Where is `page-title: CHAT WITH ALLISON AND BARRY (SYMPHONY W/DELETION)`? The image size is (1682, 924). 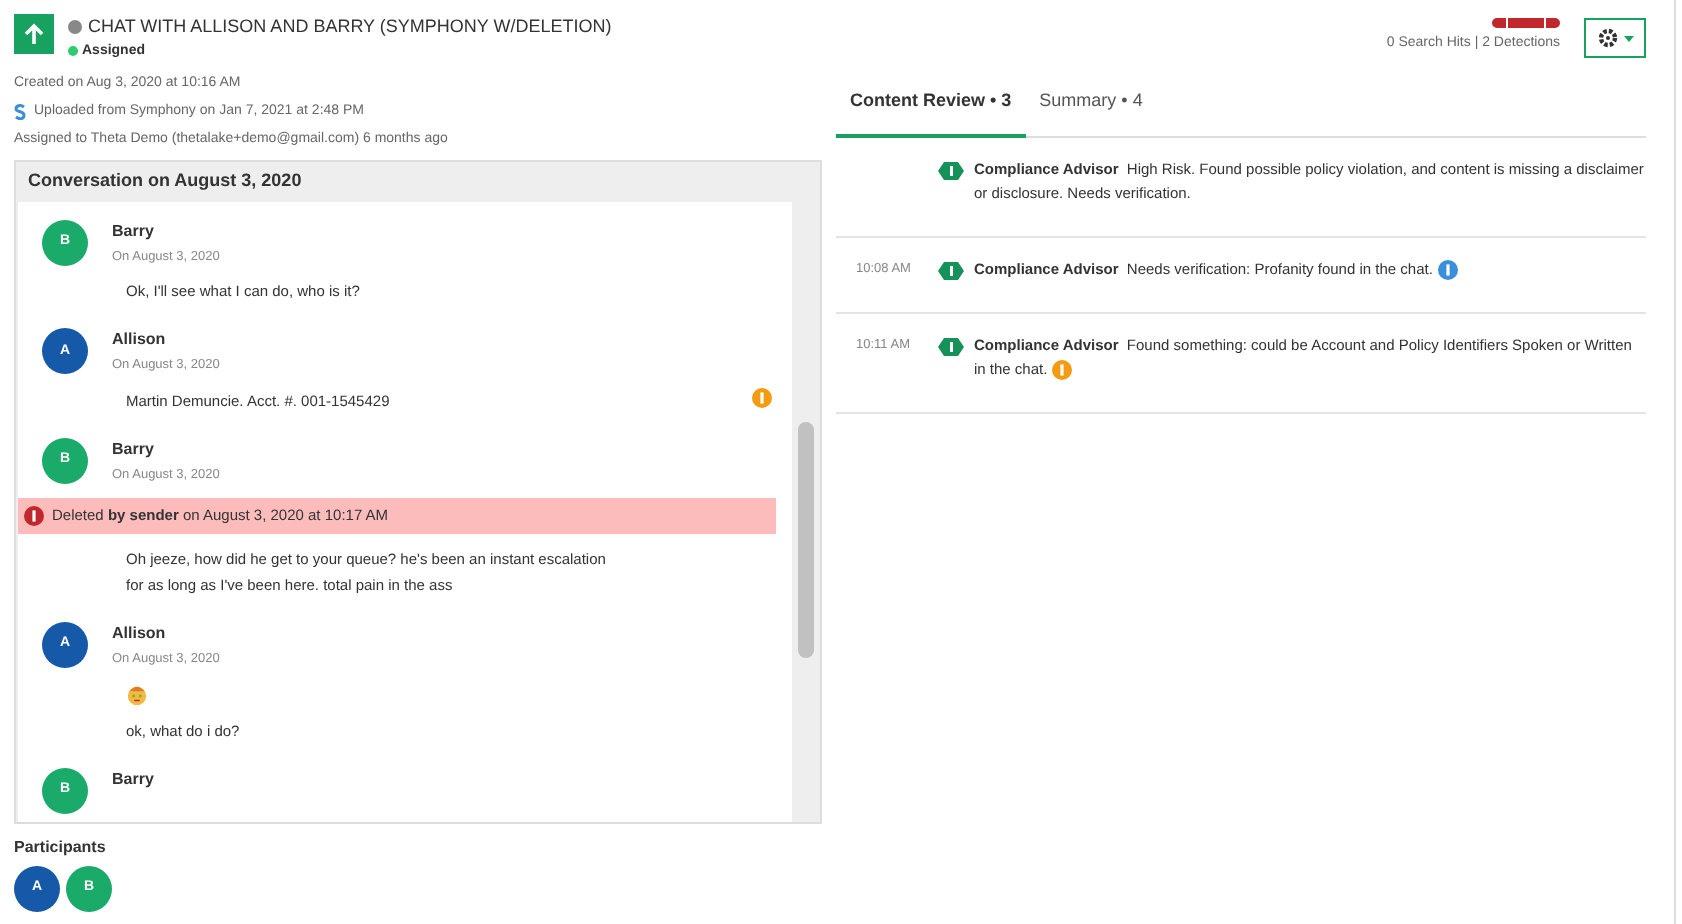
page-title: CHAT WITH ALLISON AND BARRY (SYMPHONY W/DELETION) is located at coordinates (350, 27).